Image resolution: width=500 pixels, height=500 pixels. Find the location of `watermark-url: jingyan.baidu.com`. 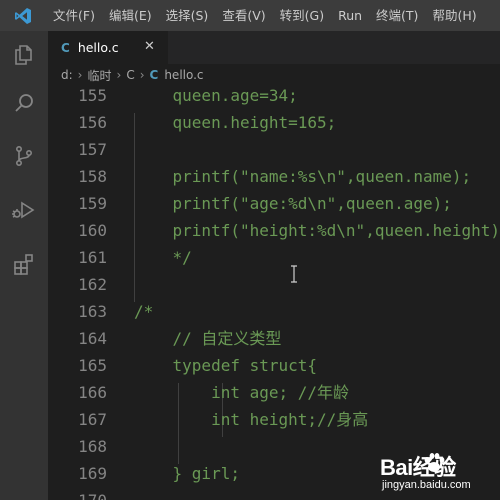

watermark-url: jingyan.baidu.com is located at coordinates (426, 485).